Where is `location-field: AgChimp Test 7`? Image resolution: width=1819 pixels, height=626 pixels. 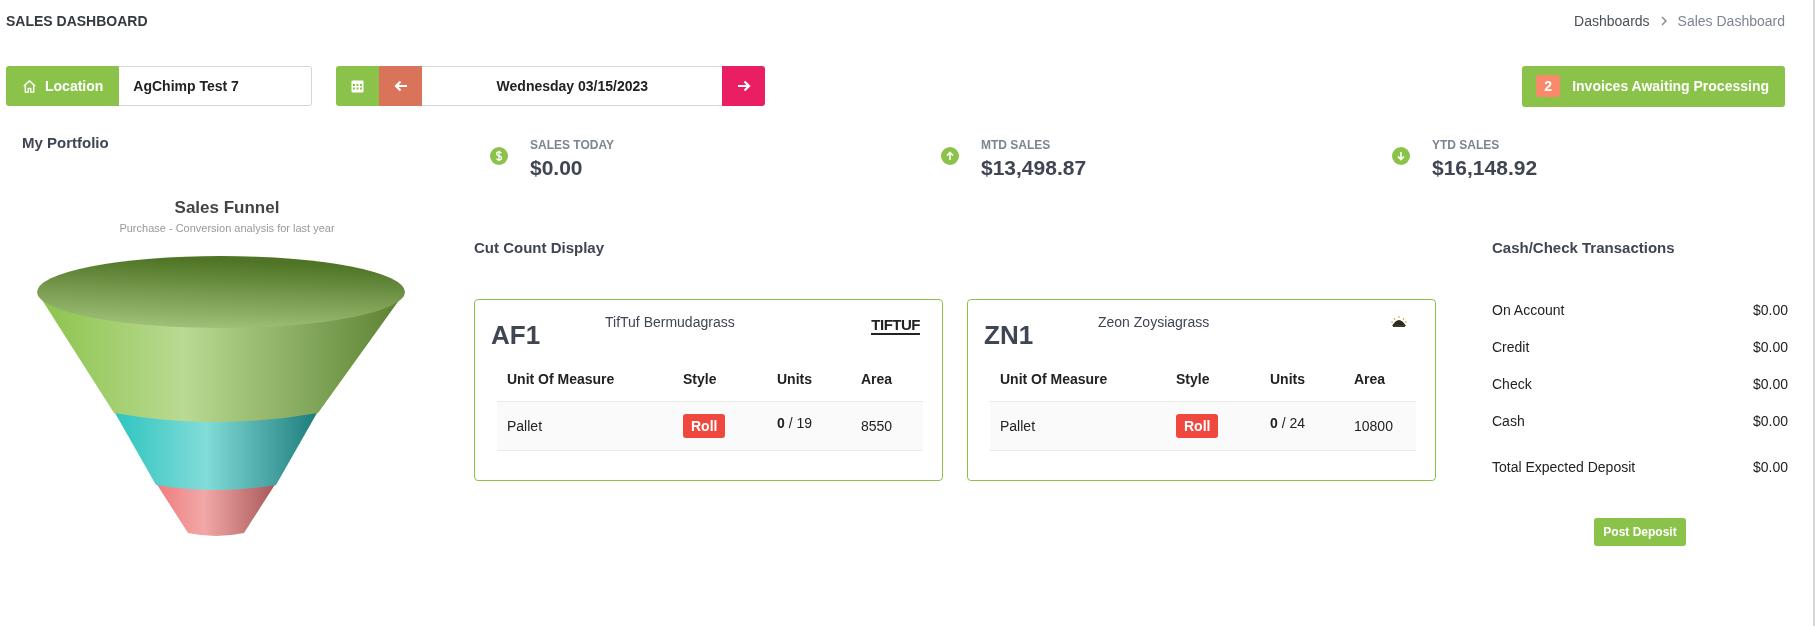 location-field: AgChimp Test 7 is located at coordinates (216, 86).